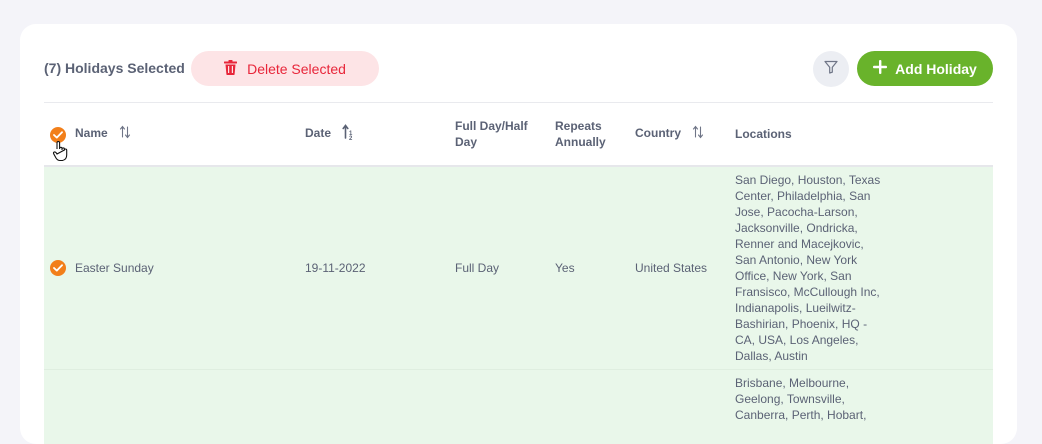 The width and height of the screenshot is (1042, 444). Describe the element at coordinates (763, 134) in the screenshot. I see `header-locations: Locations` at that location.